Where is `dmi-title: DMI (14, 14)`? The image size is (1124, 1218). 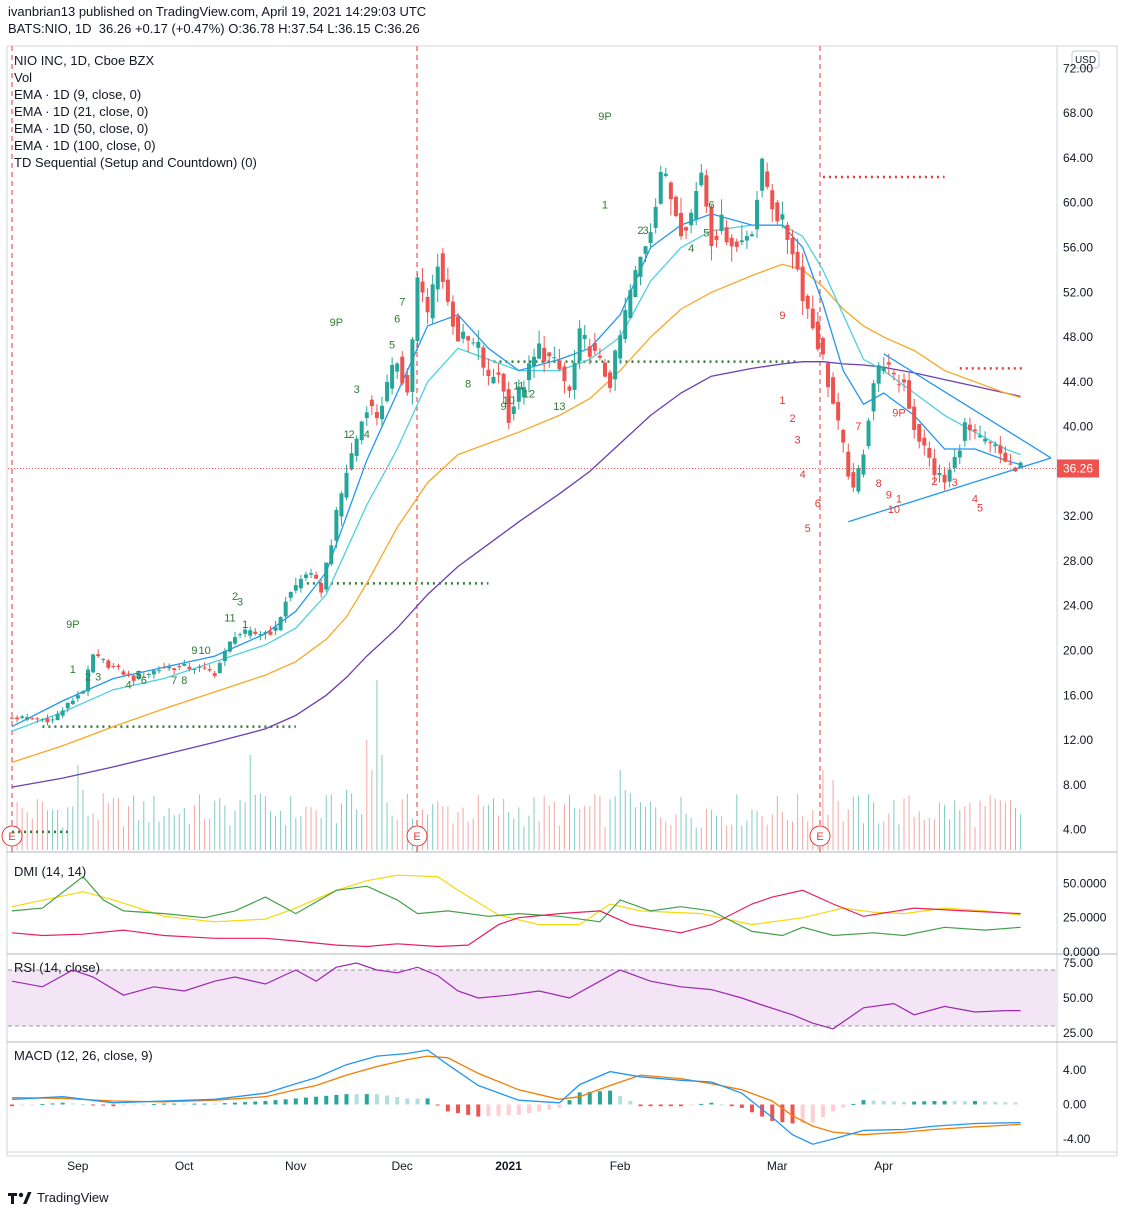 dmi-title: DMI (14, 14) is located at coordinates (50, 871).